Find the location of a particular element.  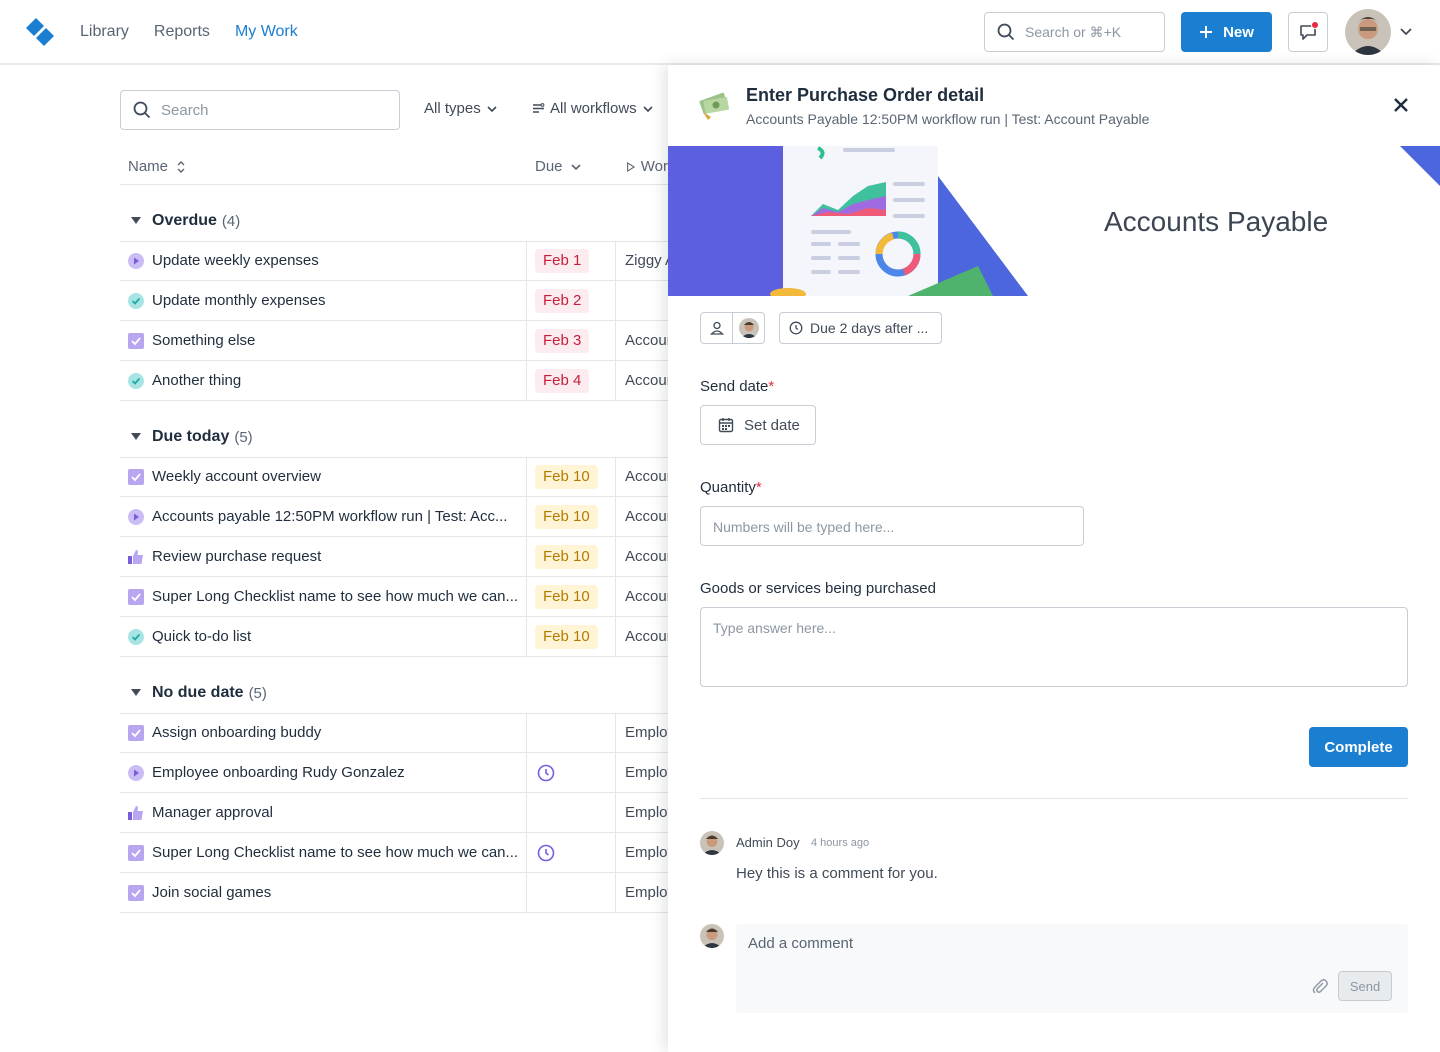

send-date-label: Send date* is located at coordinates (737, 386).